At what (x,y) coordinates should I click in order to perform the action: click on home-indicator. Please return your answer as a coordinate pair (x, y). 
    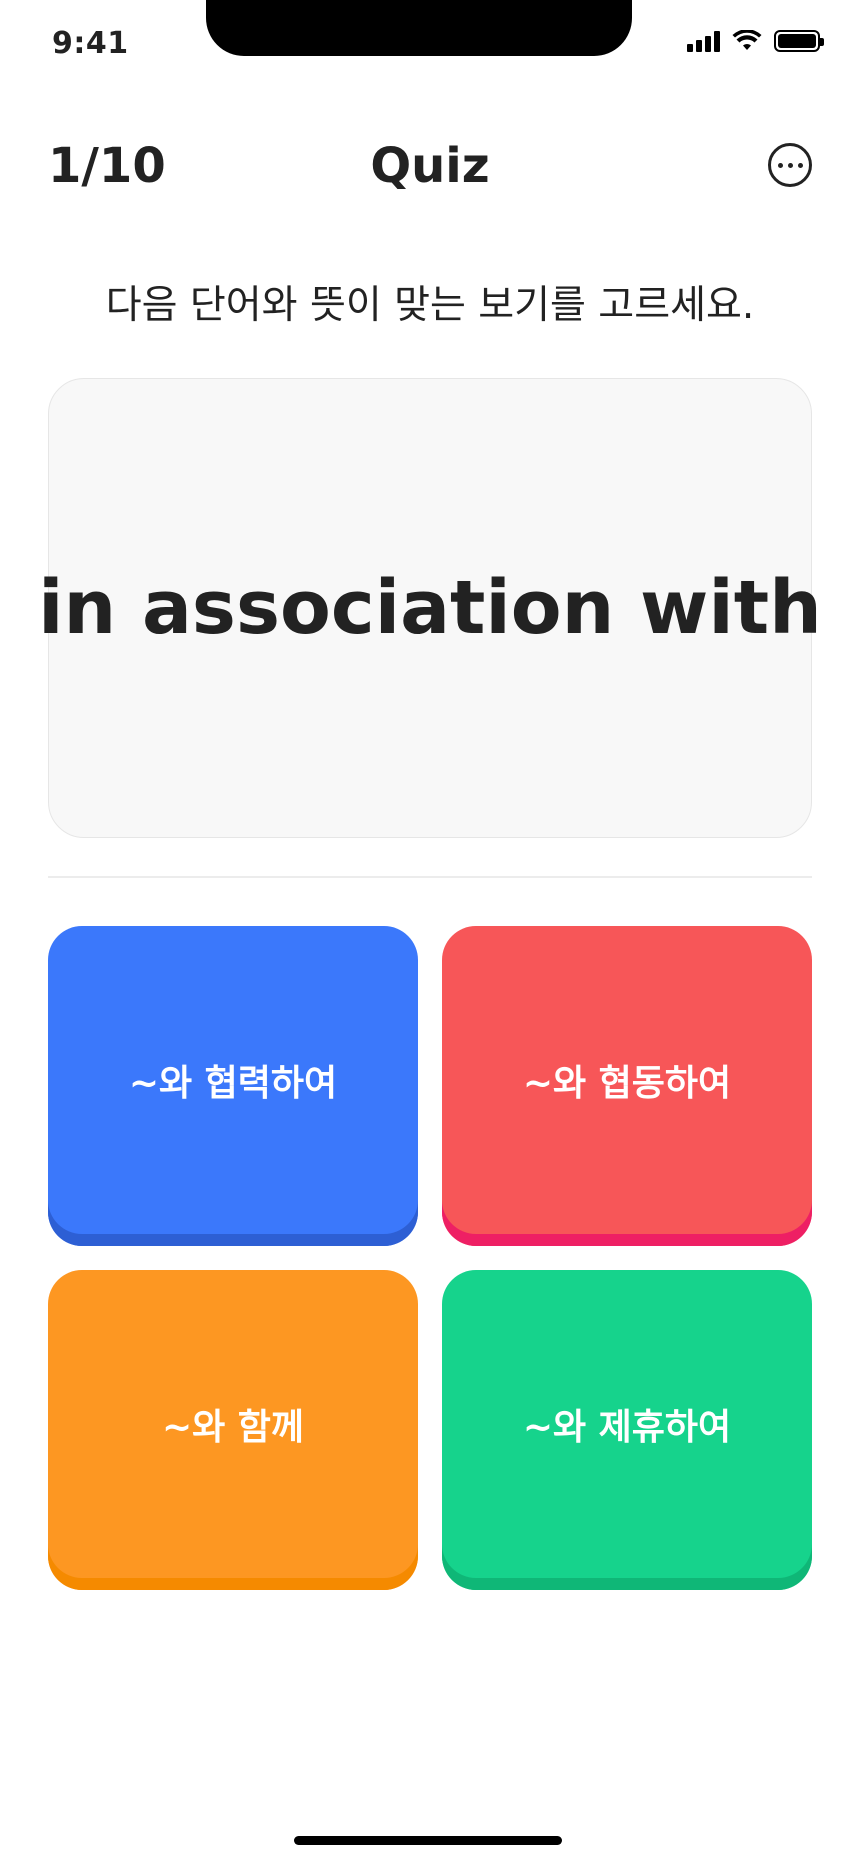
    Looking at the image, I should click on (428, 1840).